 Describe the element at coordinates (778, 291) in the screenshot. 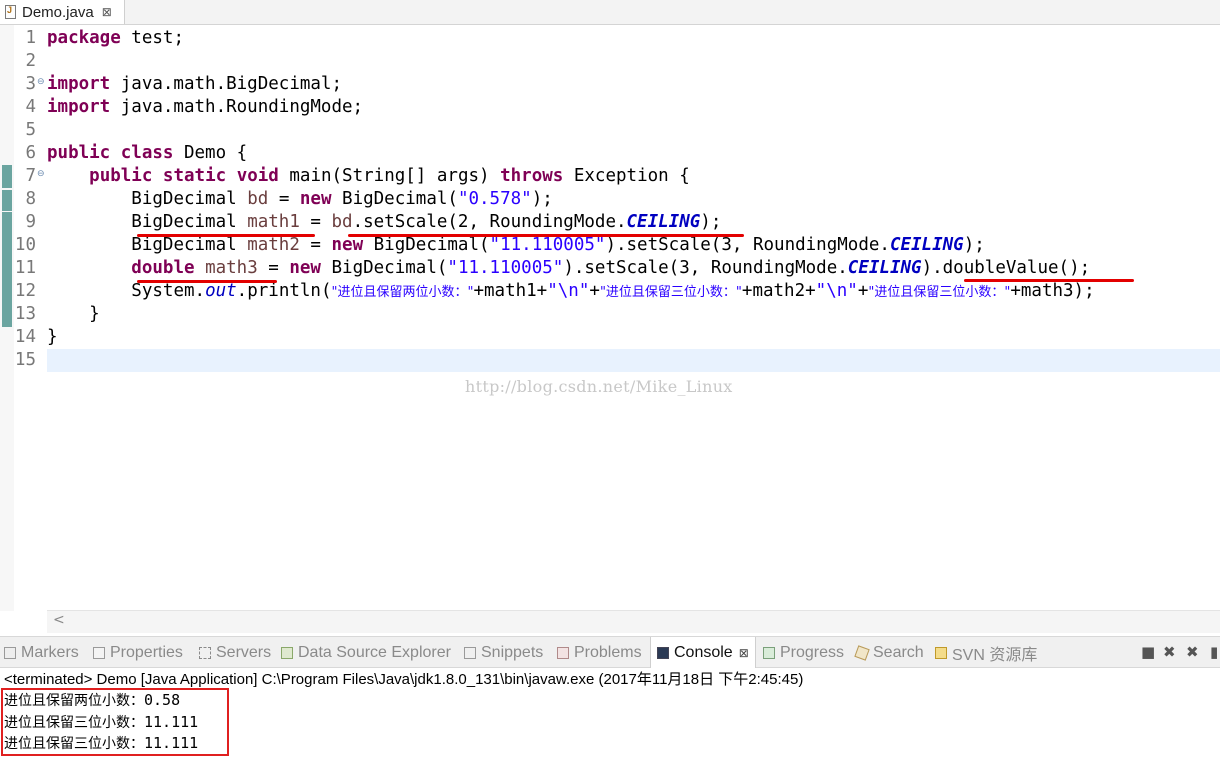

I see `code-text: +math2+` at that location.